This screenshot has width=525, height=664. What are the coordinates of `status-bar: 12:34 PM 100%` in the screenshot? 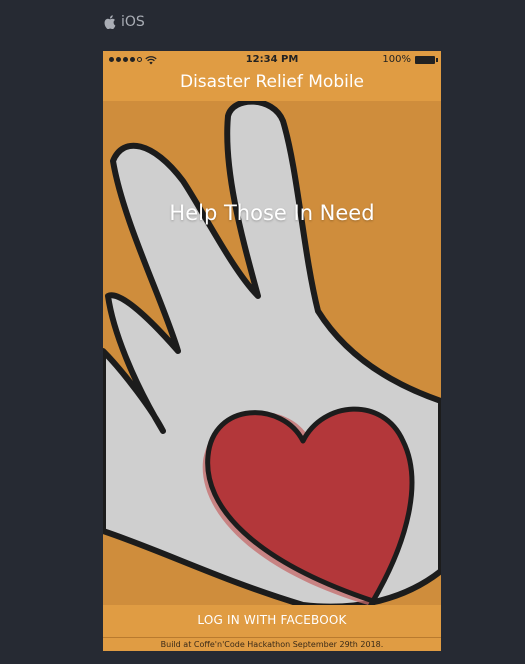 It's located at (272, 60).